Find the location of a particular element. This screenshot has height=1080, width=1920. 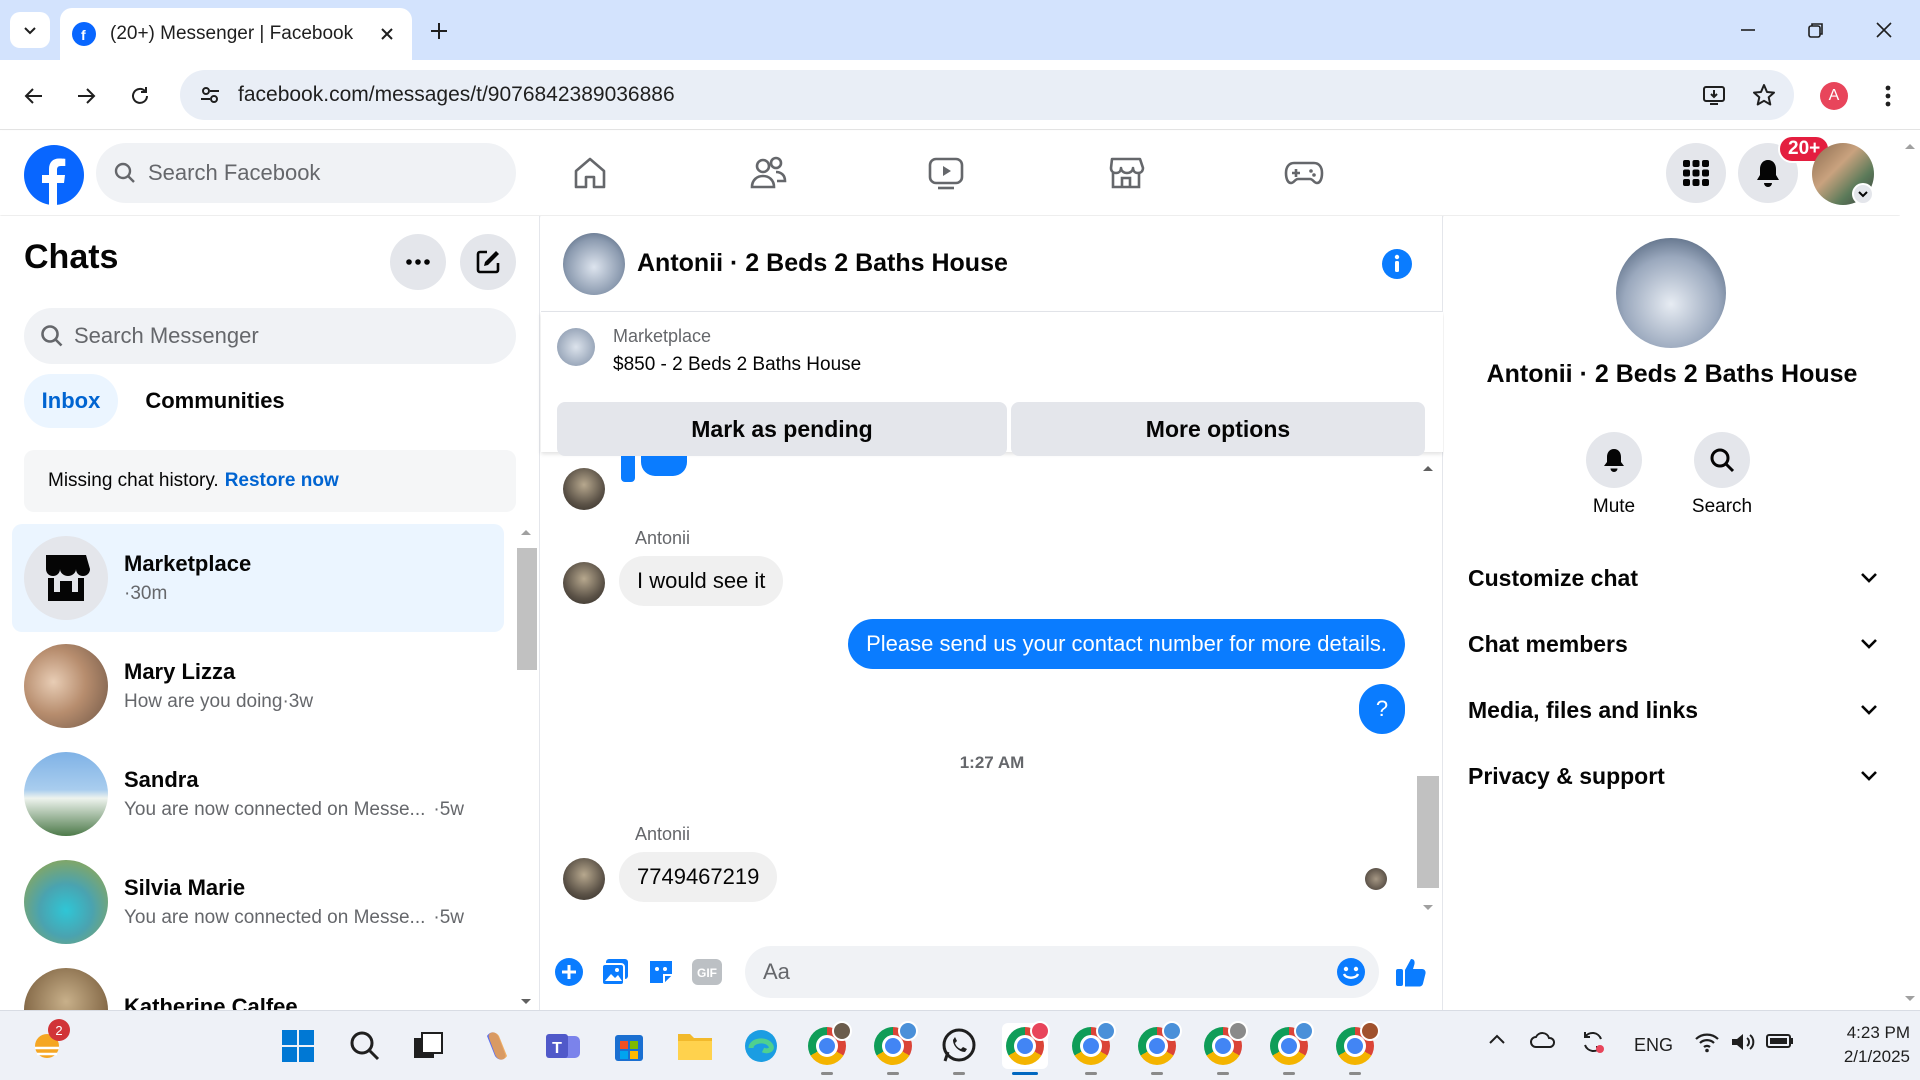

copilot-app is located at coordinates (497, 1046).